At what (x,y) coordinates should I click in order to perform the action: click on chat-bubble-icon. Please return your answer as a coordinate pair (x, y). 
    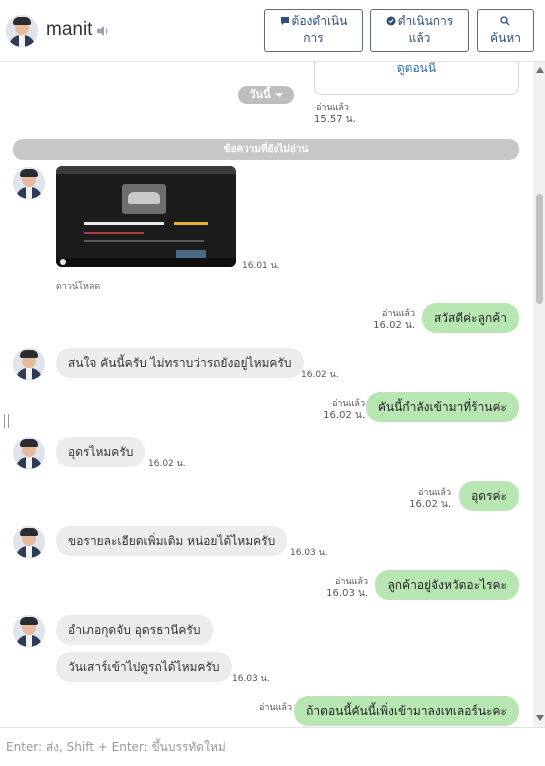
    Looking at the image, I should click on (284, 21).